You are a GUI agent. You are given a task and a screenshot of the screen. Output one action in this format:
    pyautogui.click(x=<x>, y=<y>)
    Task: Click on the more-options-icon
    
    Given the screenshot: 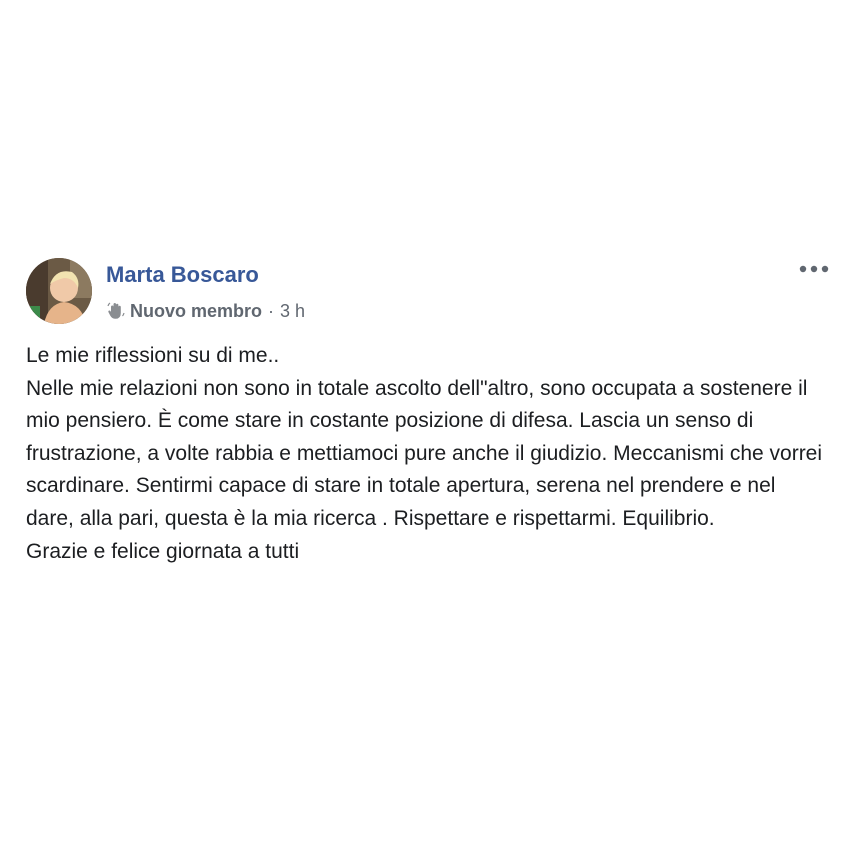 What is the action you would take?
    pyautogui.click(x=814, y=269)
    